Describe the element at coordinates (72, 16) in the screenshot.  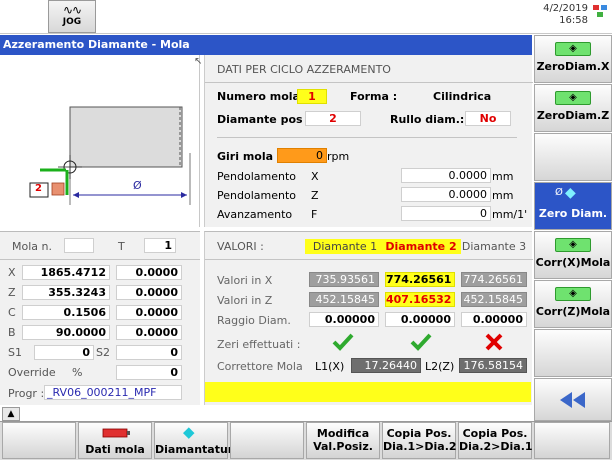
I see `jog-mode-button: ∿∿ JOG` at that location.